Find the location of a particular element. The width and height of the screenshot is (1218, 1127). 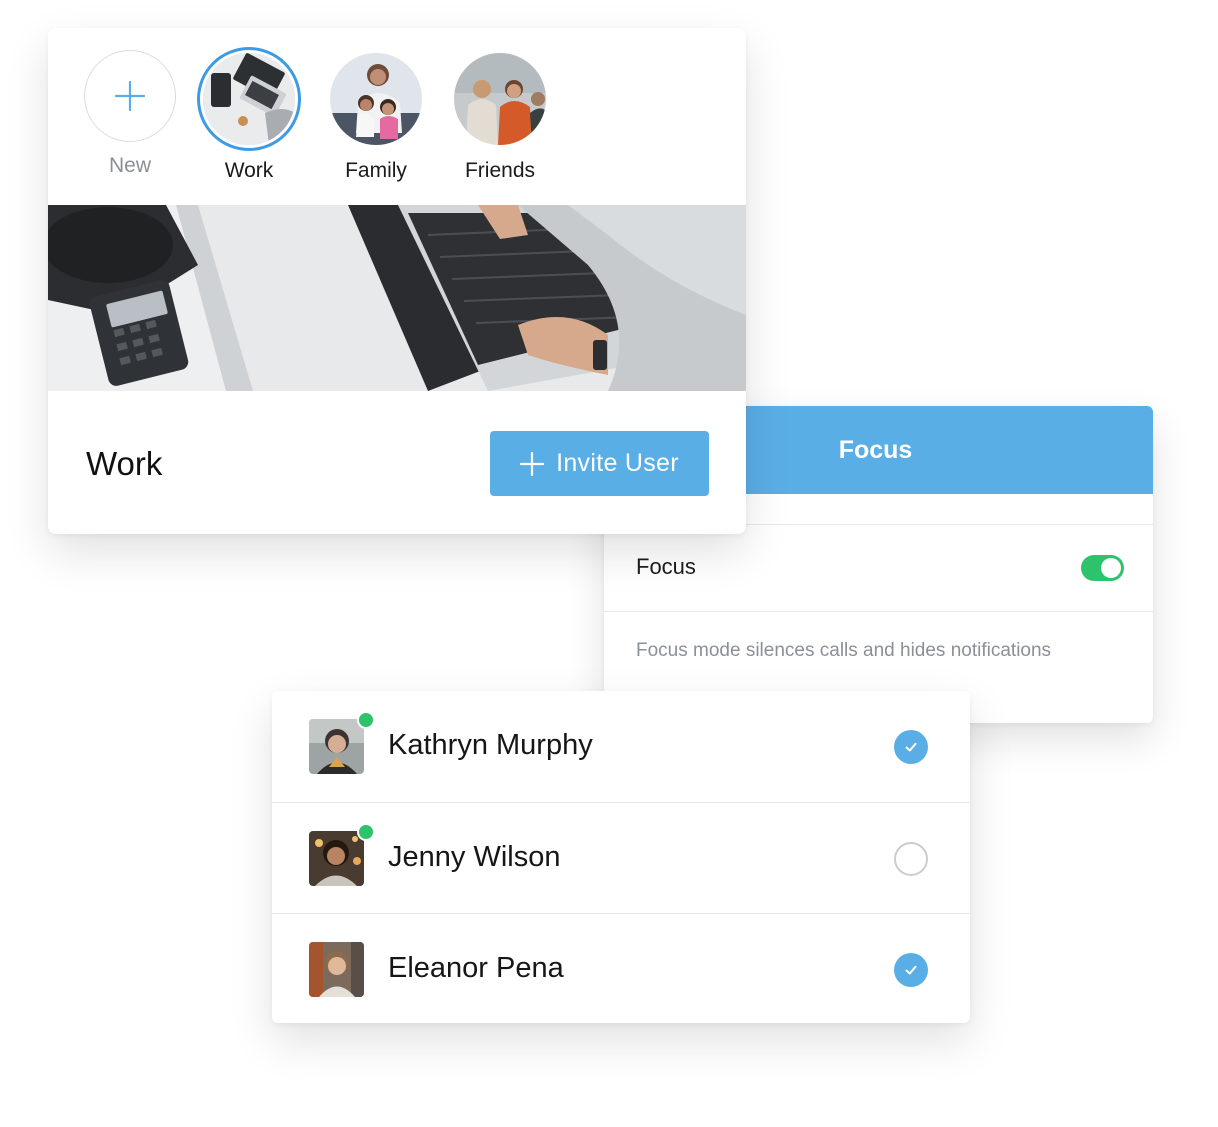

invite-user-button: Invite User is located at coordinates (599, 463).